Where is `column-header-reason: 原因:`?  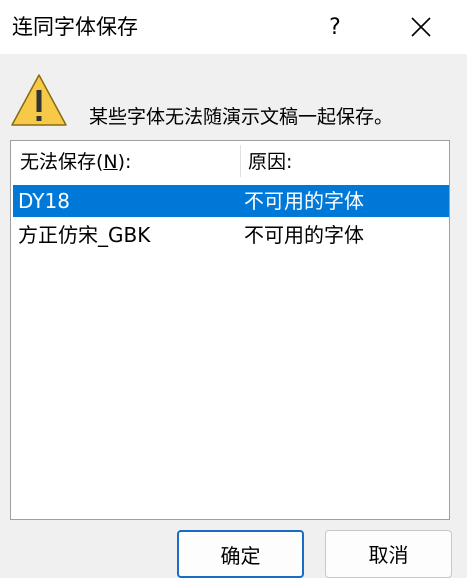 column-header-reason: 原因: is located at coordinates (270, 162).